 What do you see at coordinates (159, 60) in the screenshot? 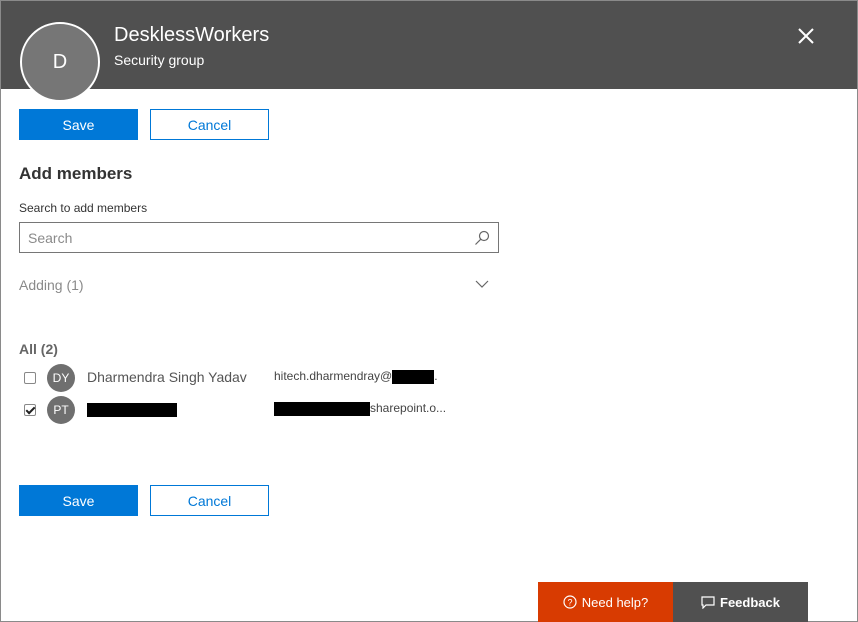
I see `group-type: Security group` at bounding box center [159, 60].